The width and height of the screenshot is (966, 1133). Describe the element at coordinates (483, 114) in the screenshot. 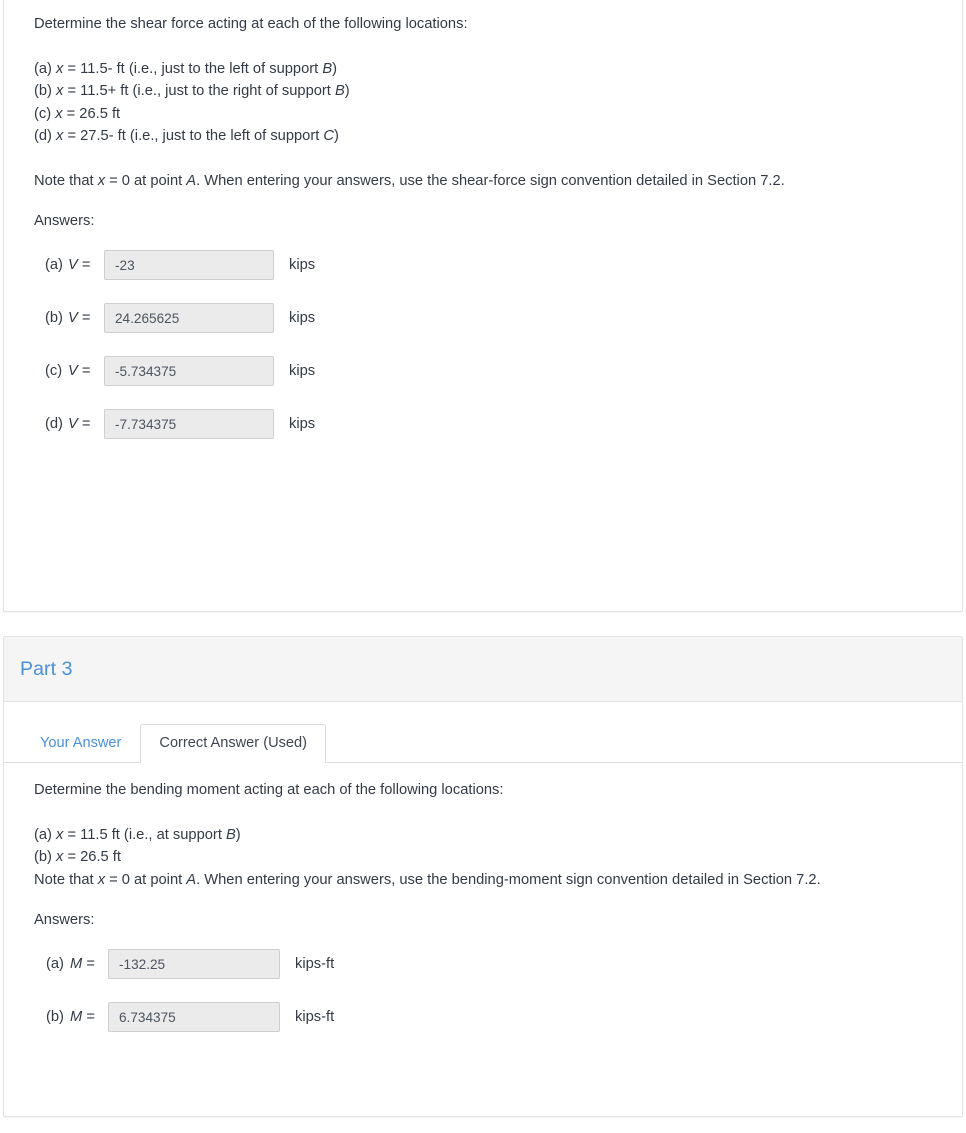

I see `location-item-c: (c) x = 26.5 ft` at that location.